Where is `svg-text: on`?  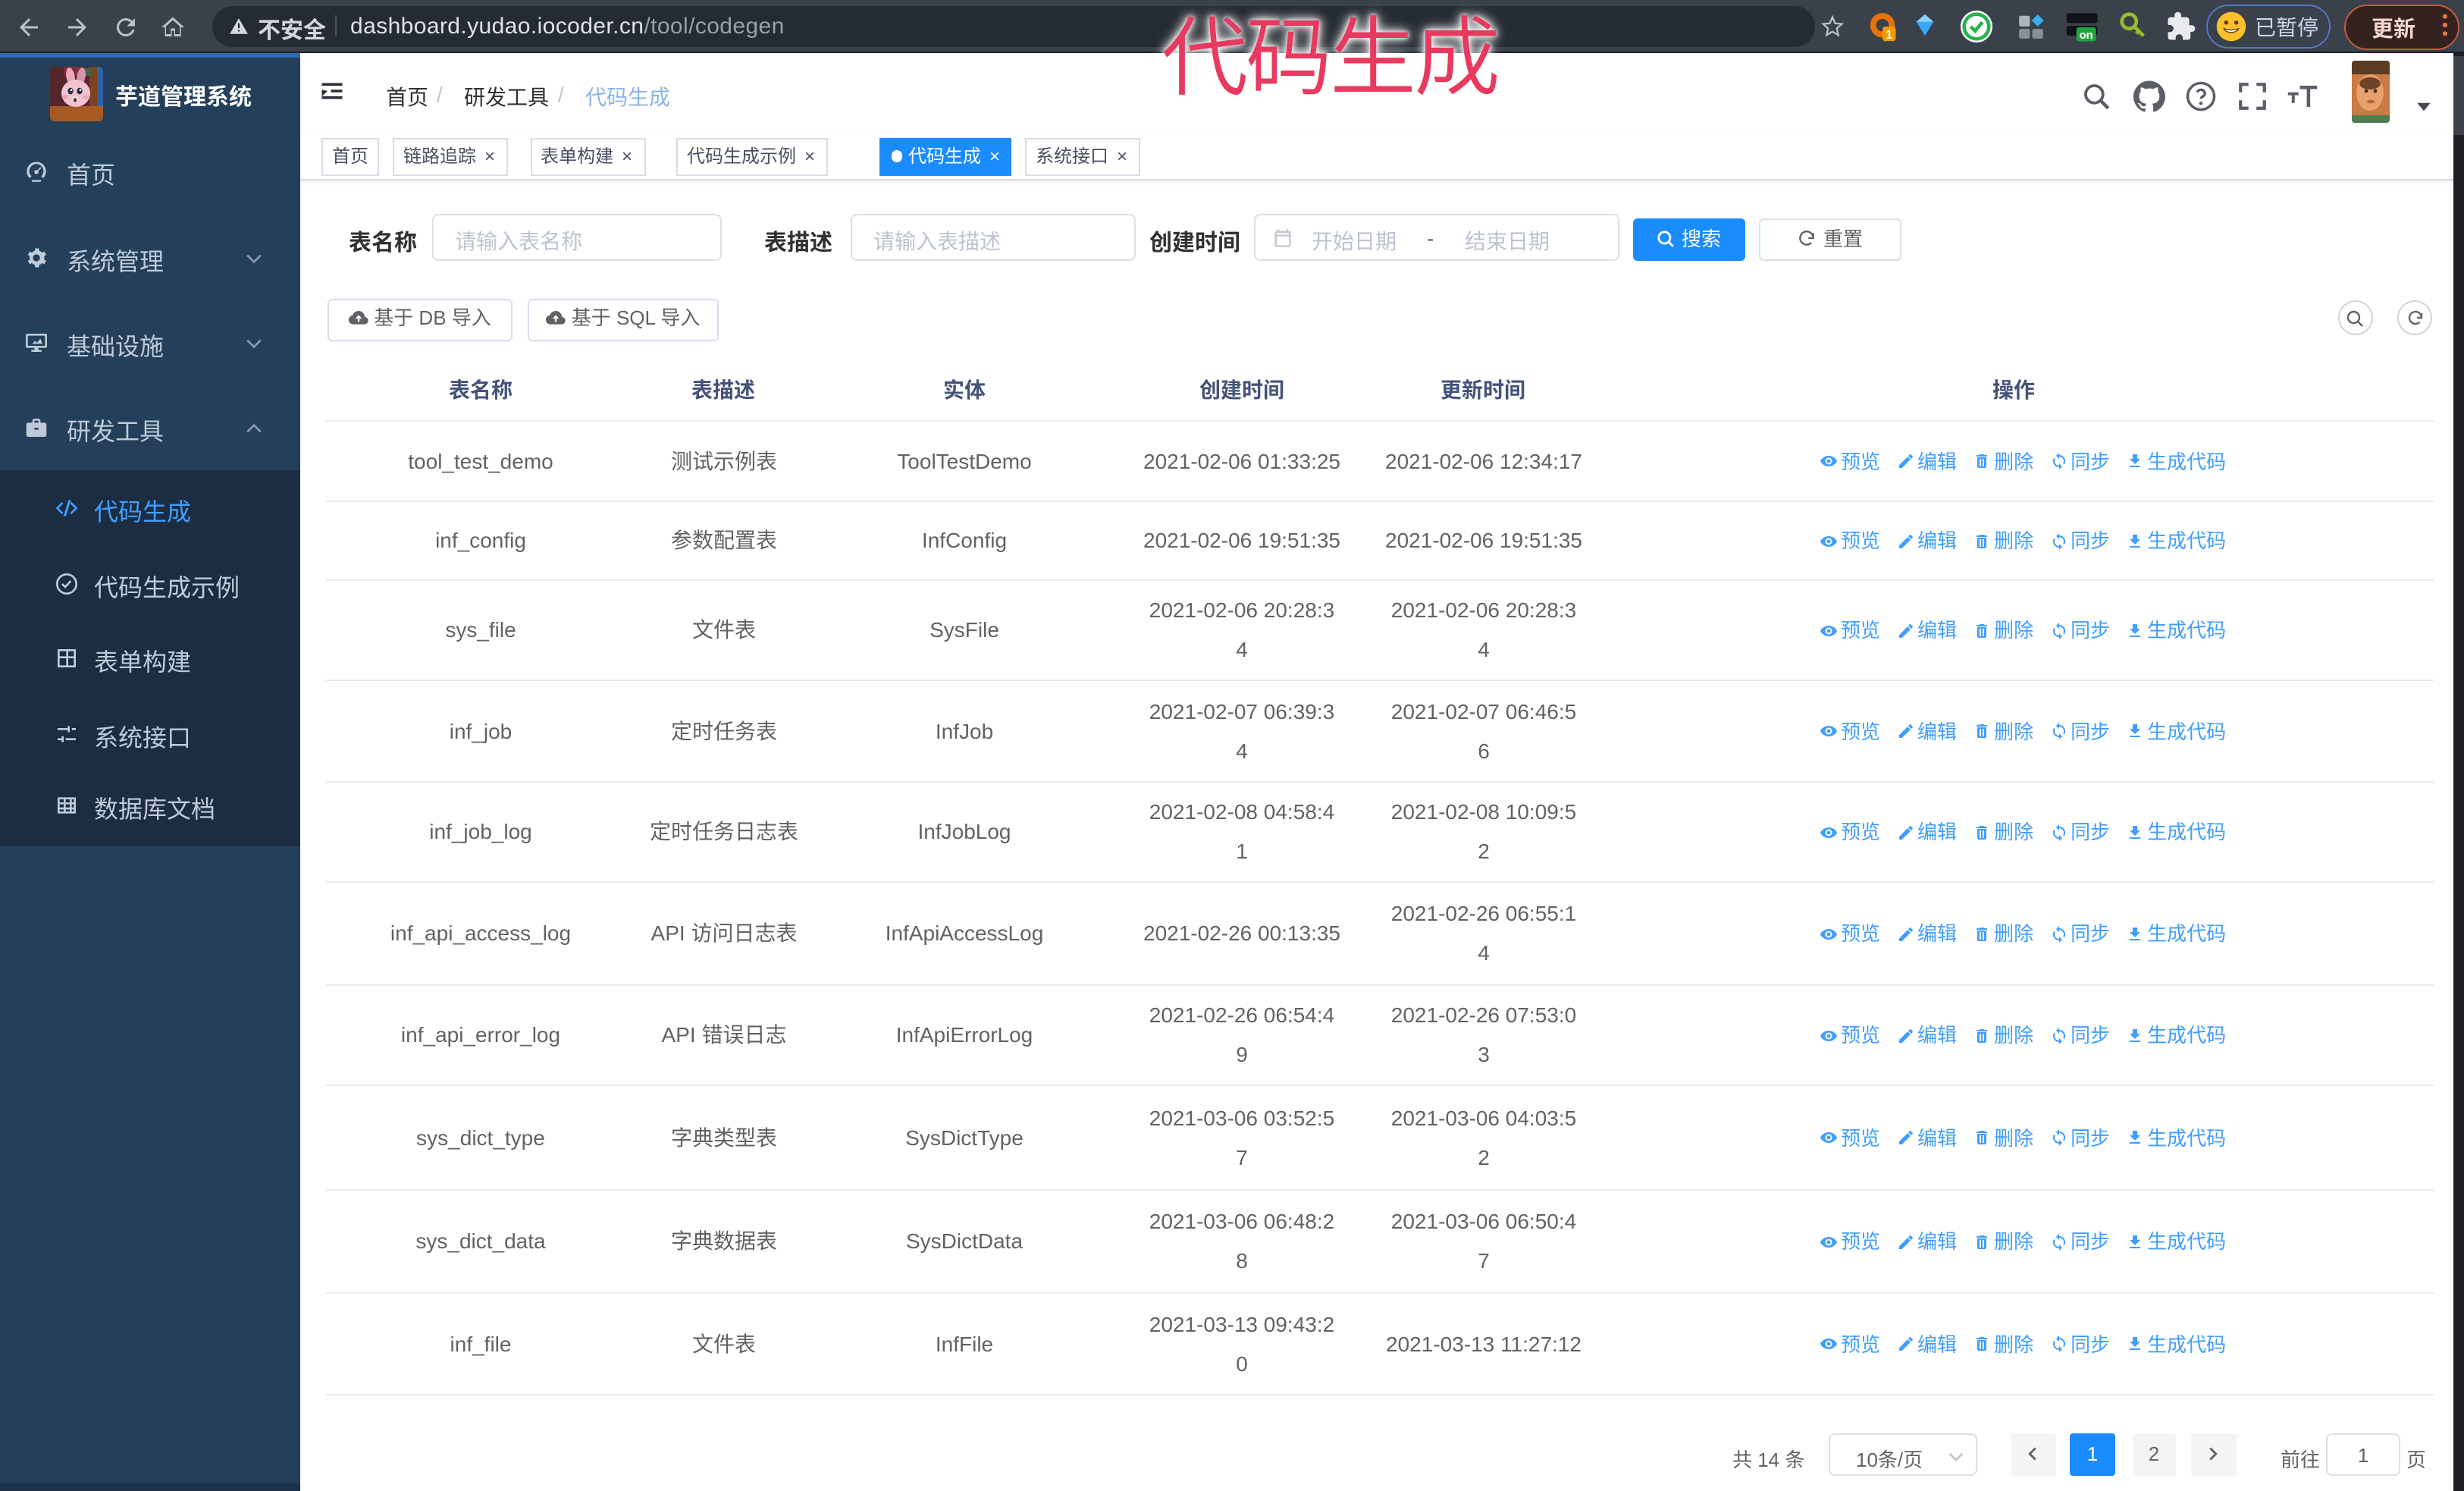 svg-text: on is located at coordinates (2086, 36).